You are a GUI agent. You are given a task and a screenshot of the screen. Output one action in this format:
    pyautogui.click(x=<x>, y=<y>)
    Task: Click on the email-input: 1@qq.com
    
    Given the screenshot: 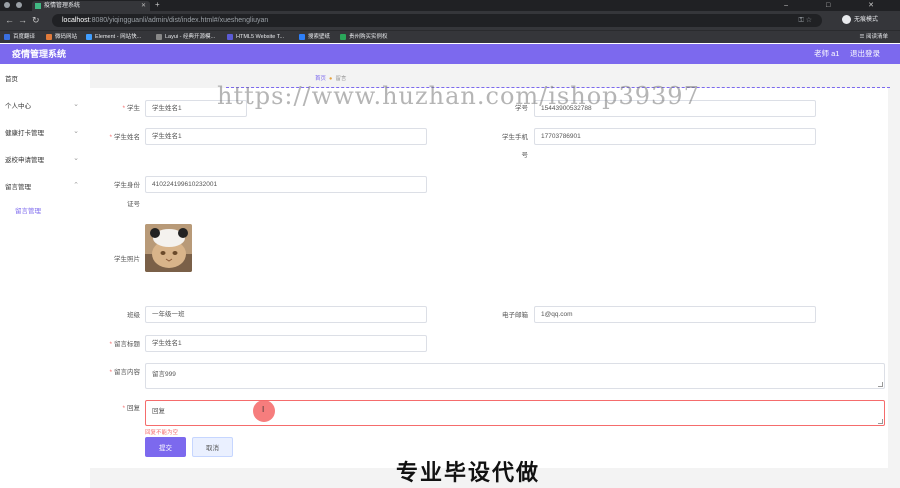 What is the action you would take?
    pyautogui.click(x=675, y=314)
    